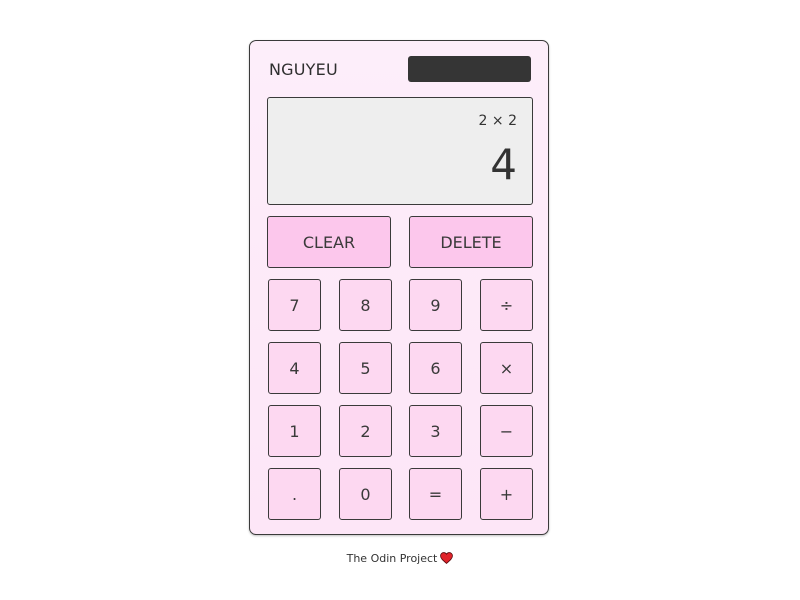 The width and height of the screenshot is (800, 600). I want to click on clear-button: CLEAR, so click(329, 242).